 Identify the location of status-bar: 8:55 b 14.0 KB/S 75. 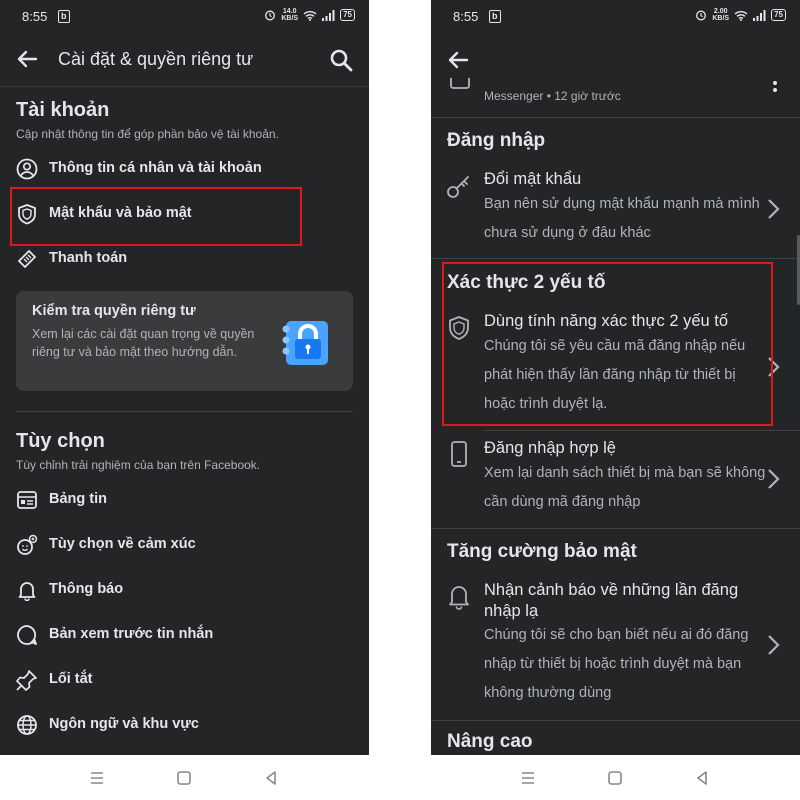
(184, 16).